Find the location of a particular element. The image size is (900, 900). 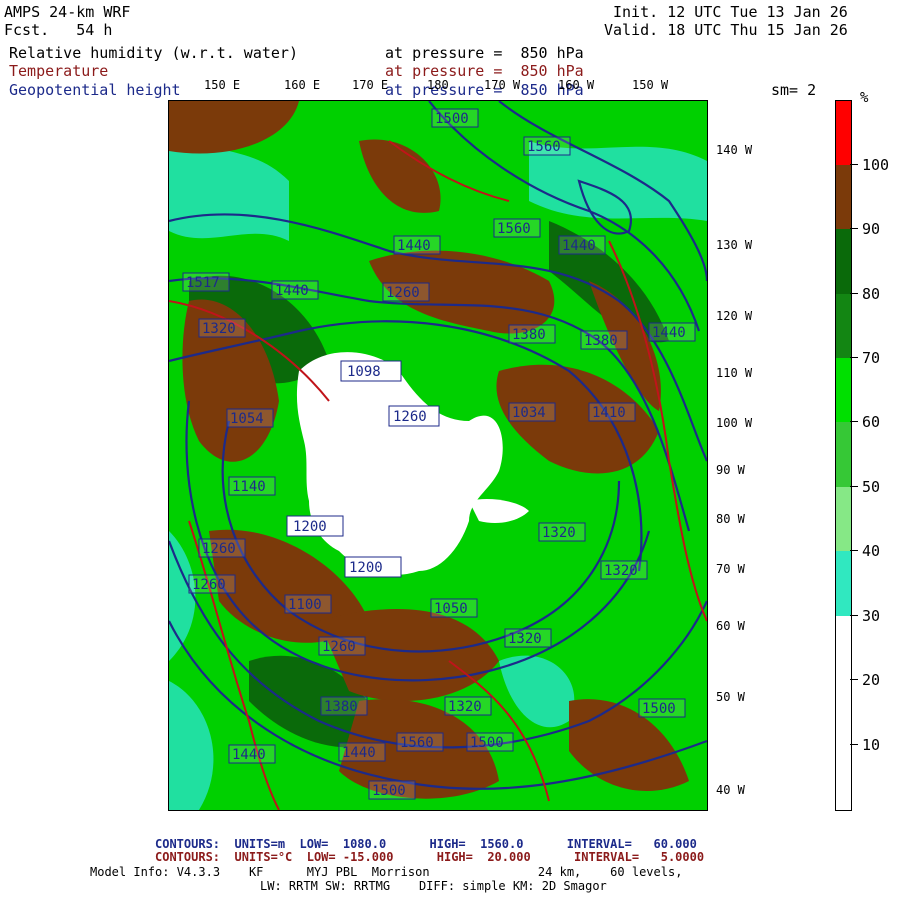

height-label: 1140 is located at coordinates (252, 486).